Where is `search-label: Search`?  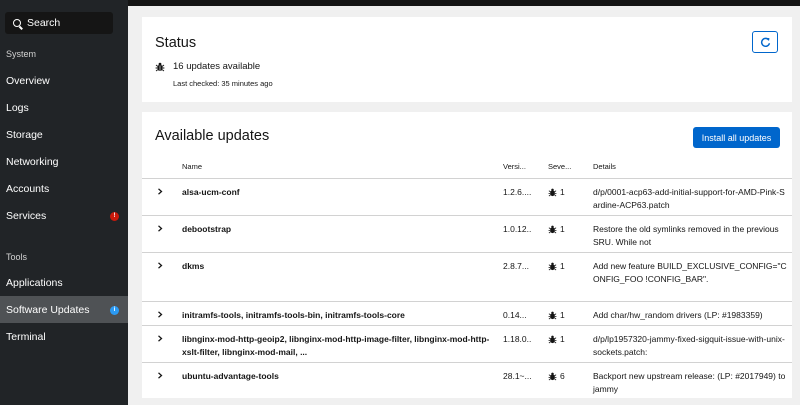
search-label: Search is located at coordinates (44, 23).